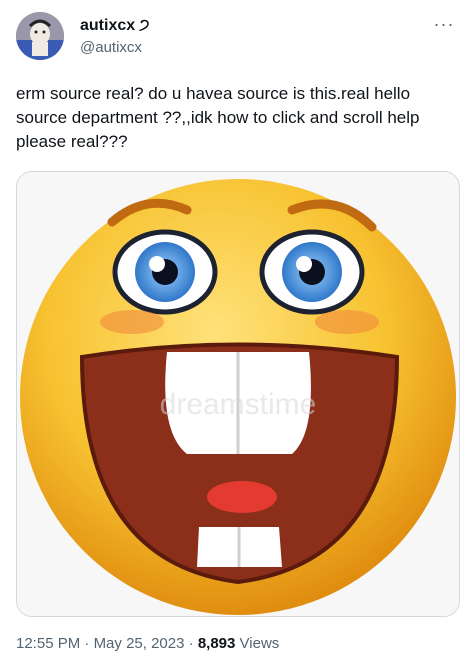 This screenshot has height=669, width=474. What do you see at coordinates (238, 404) in the screenshot?
I see `watermark-text: dreamstime` at bounding box center [238, 404].